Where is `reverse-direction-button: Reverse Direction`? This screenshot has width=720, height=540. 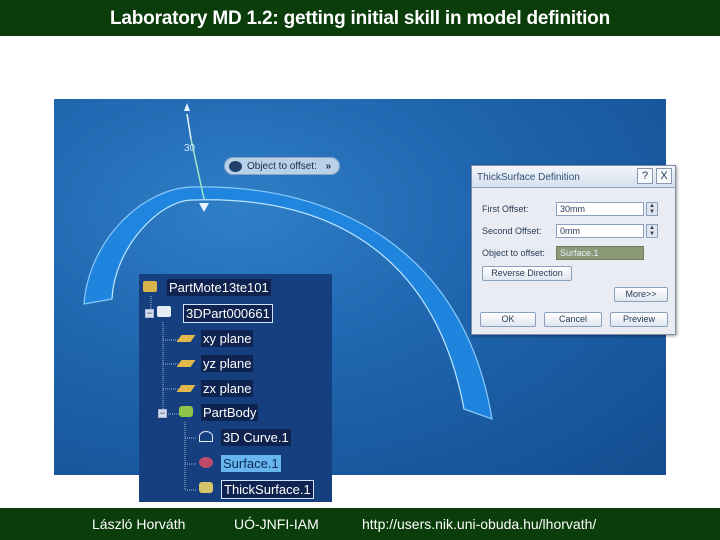
reverse-direction-button: Reverse Direction is located at coordinates (527, 273).